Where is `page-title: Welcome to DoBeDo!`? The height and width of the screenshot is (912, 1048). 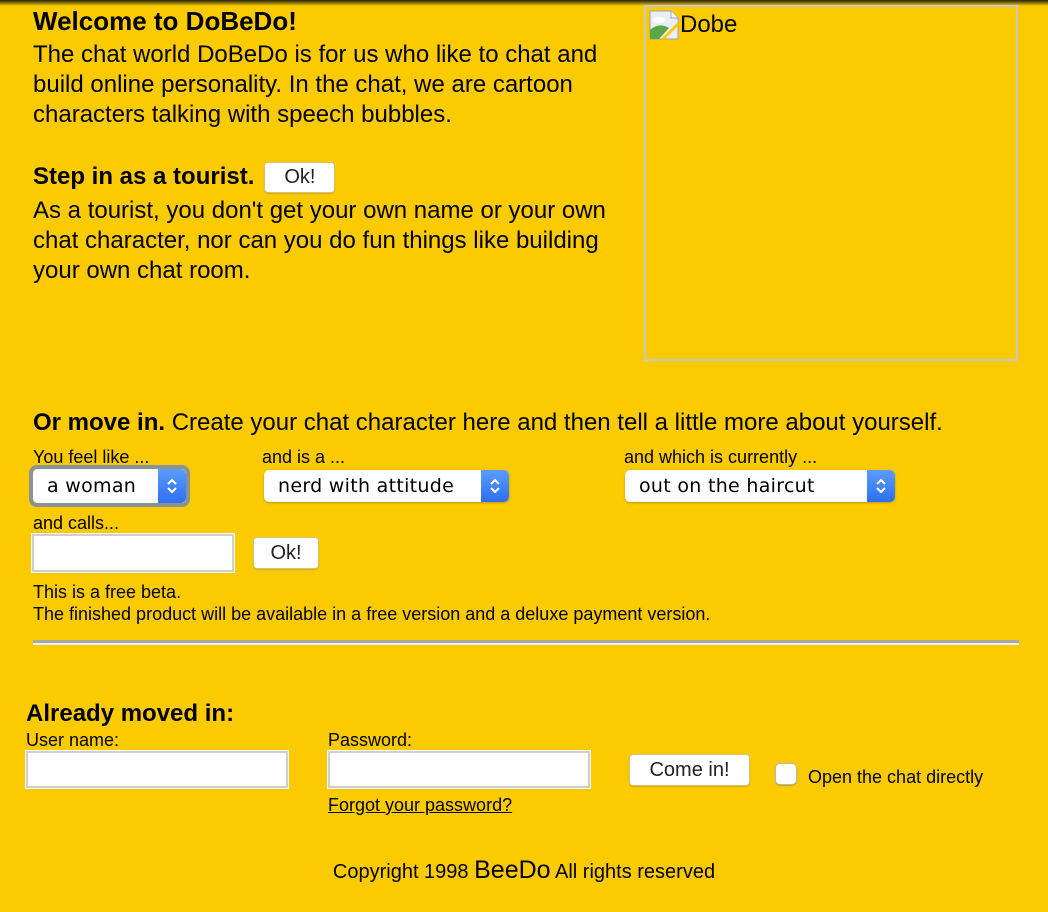
page-title: Welcome to DoBeDo! is located at coordinates (165, 21).